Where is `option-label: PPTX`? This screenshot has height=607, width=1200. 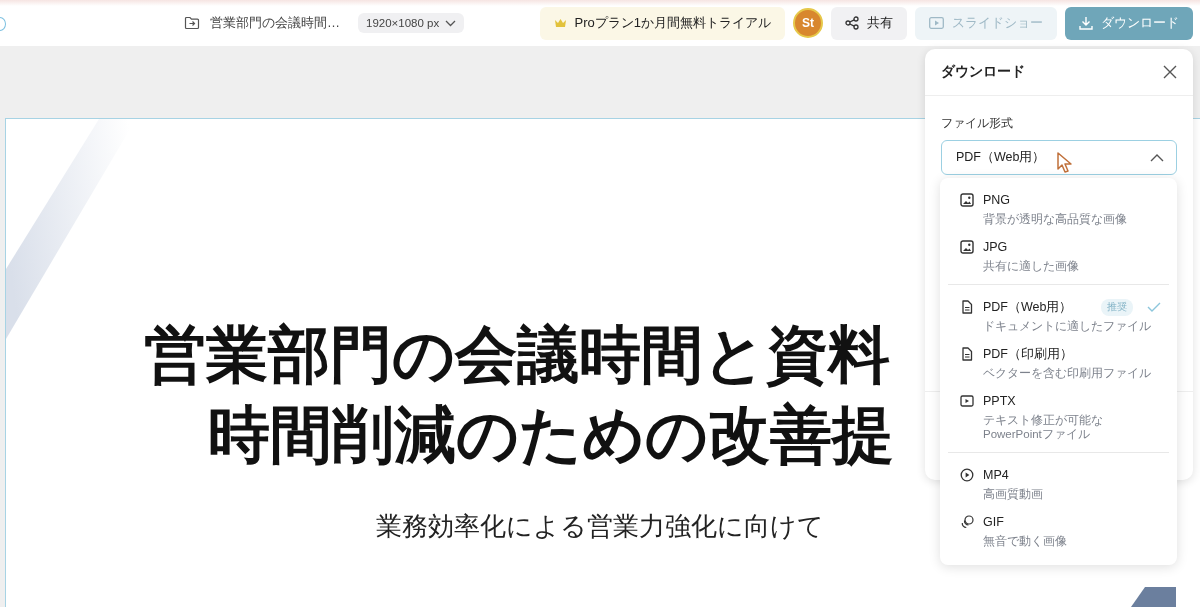
option-label: PPTX is located at coordinates (1000, 401).